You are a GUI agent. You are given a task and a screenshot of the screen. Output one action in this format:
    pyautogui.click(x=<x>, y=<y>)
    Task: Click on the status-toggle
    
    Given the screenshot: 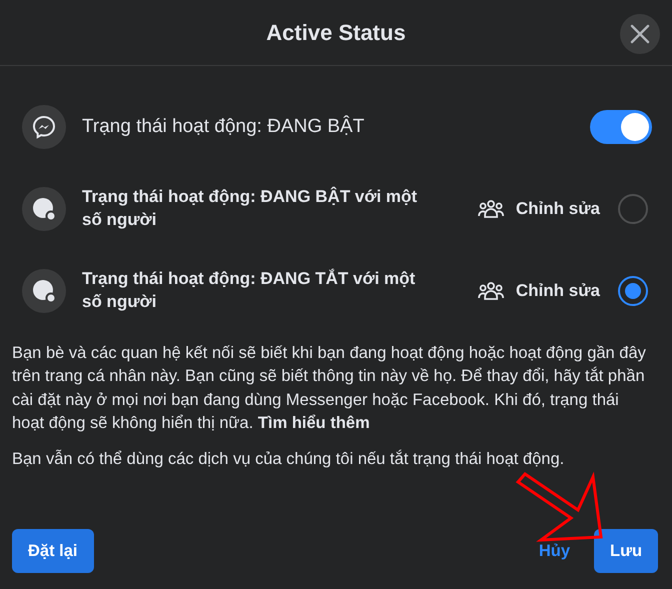 What is the action you would take?
    pyautogui.click(x=621, y=127)
    